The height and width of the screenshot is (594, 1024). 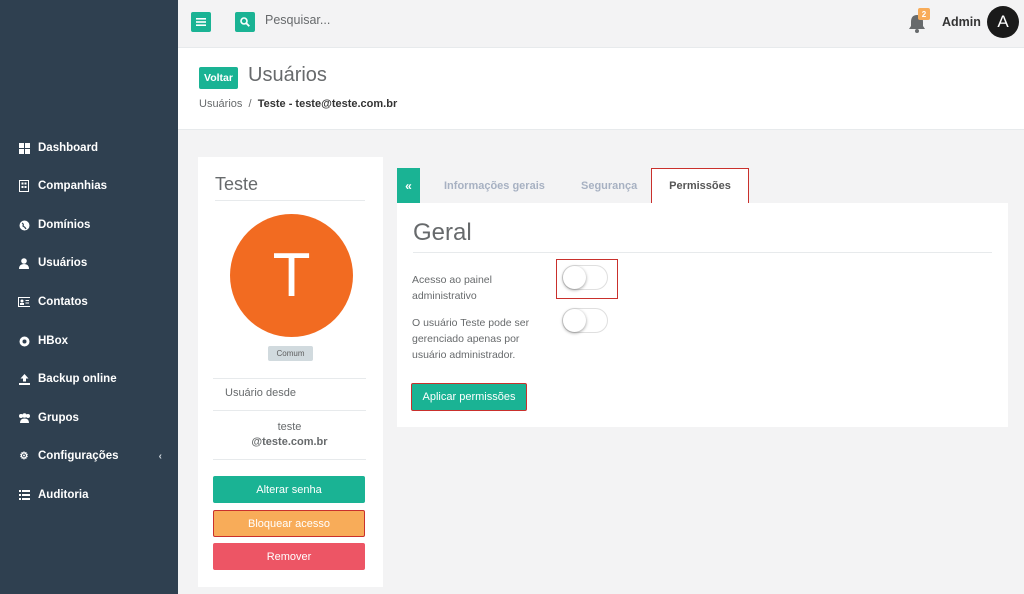 What do you see at coordinates (469, 397) in the screenshot?
I see `apply-permissions-button: Aplicar permissões` at bounding box center [469, 397].